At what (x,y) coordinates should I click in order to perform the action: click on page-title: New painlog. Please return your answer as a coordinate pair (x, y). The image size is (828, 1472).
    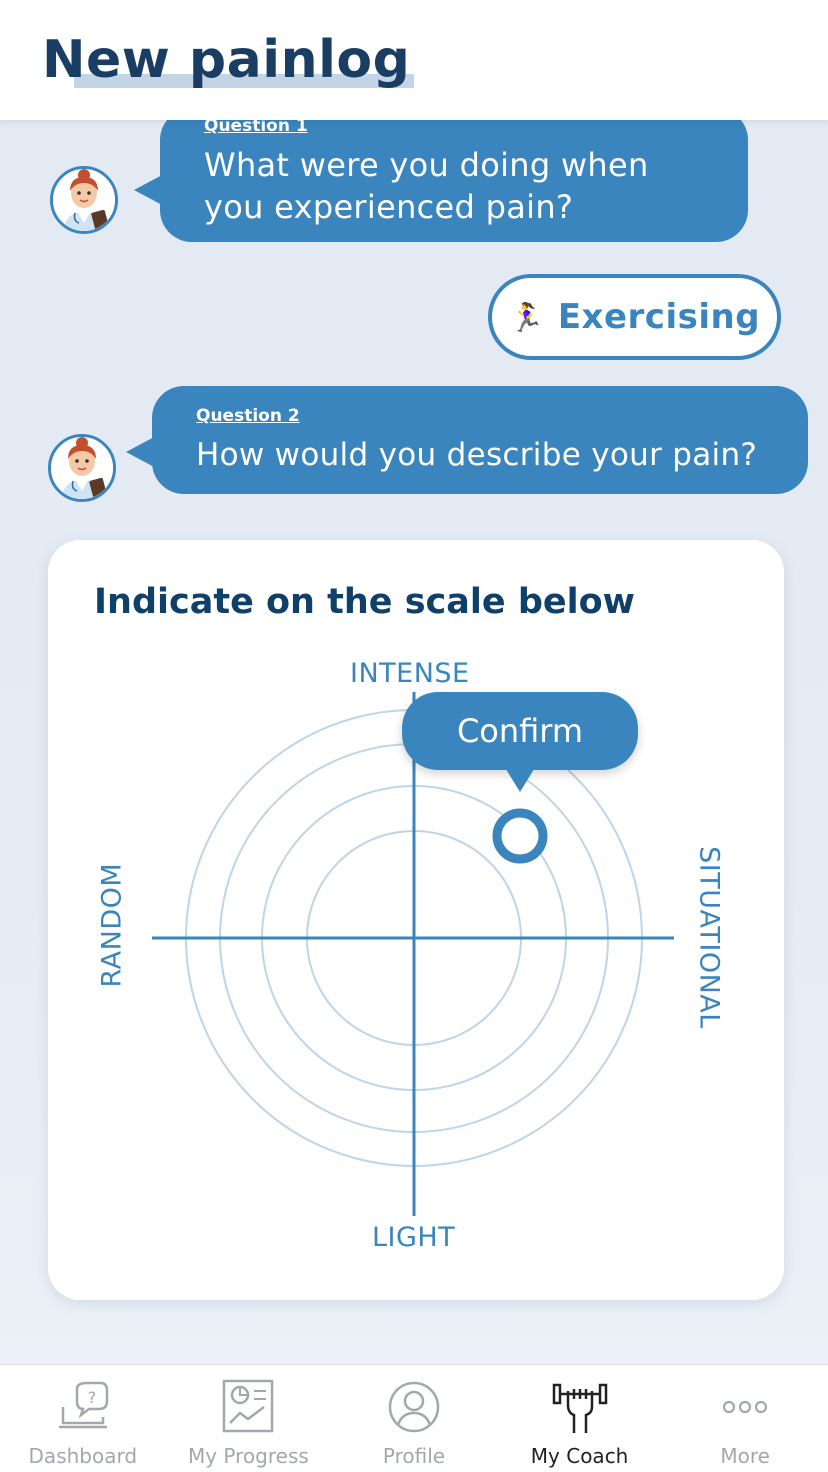
    Looking at the image, I should click on (226, 60).